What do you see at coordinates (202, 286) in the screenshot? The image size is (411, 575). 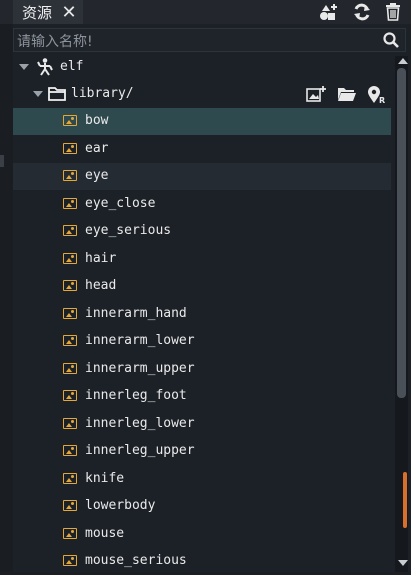 I see `list-item: head` at bounding box center [202, 286].